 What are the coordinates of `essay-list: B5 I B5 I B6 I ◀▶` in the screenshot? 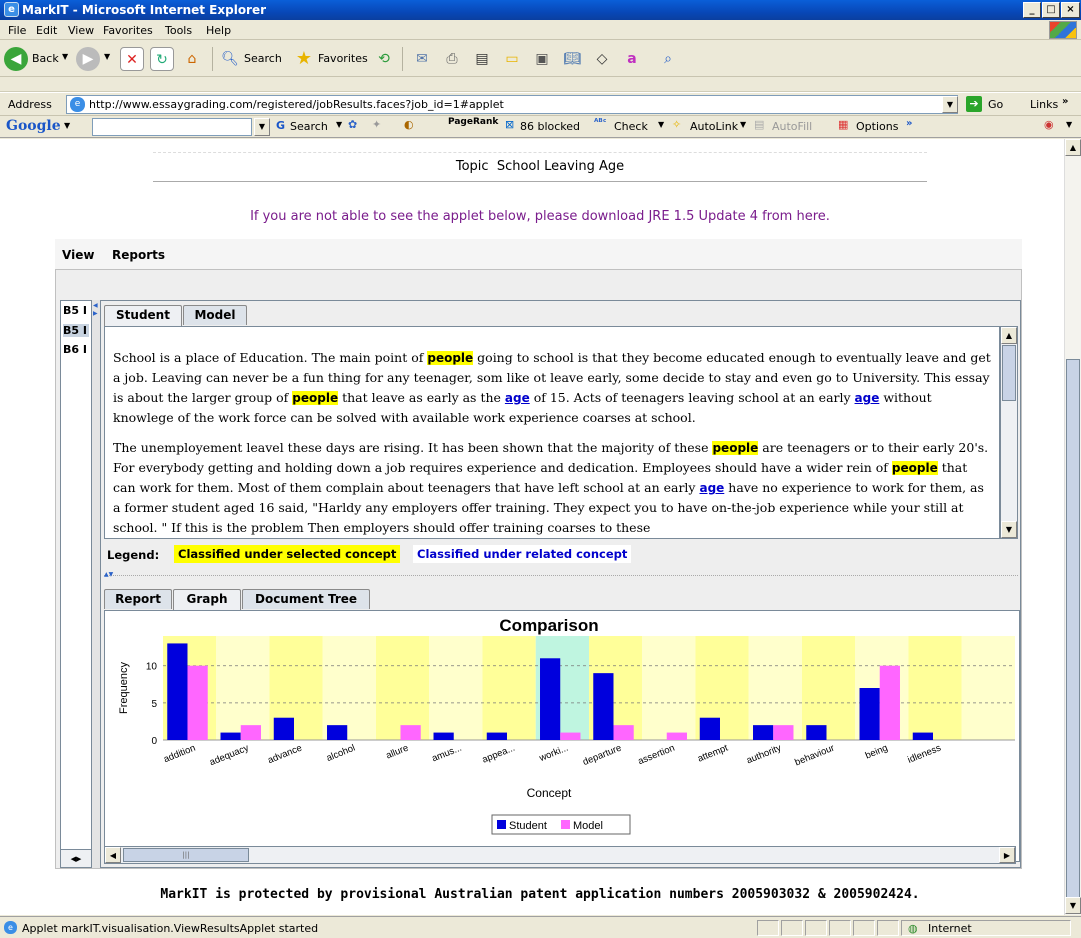 It's located at (76, 584).